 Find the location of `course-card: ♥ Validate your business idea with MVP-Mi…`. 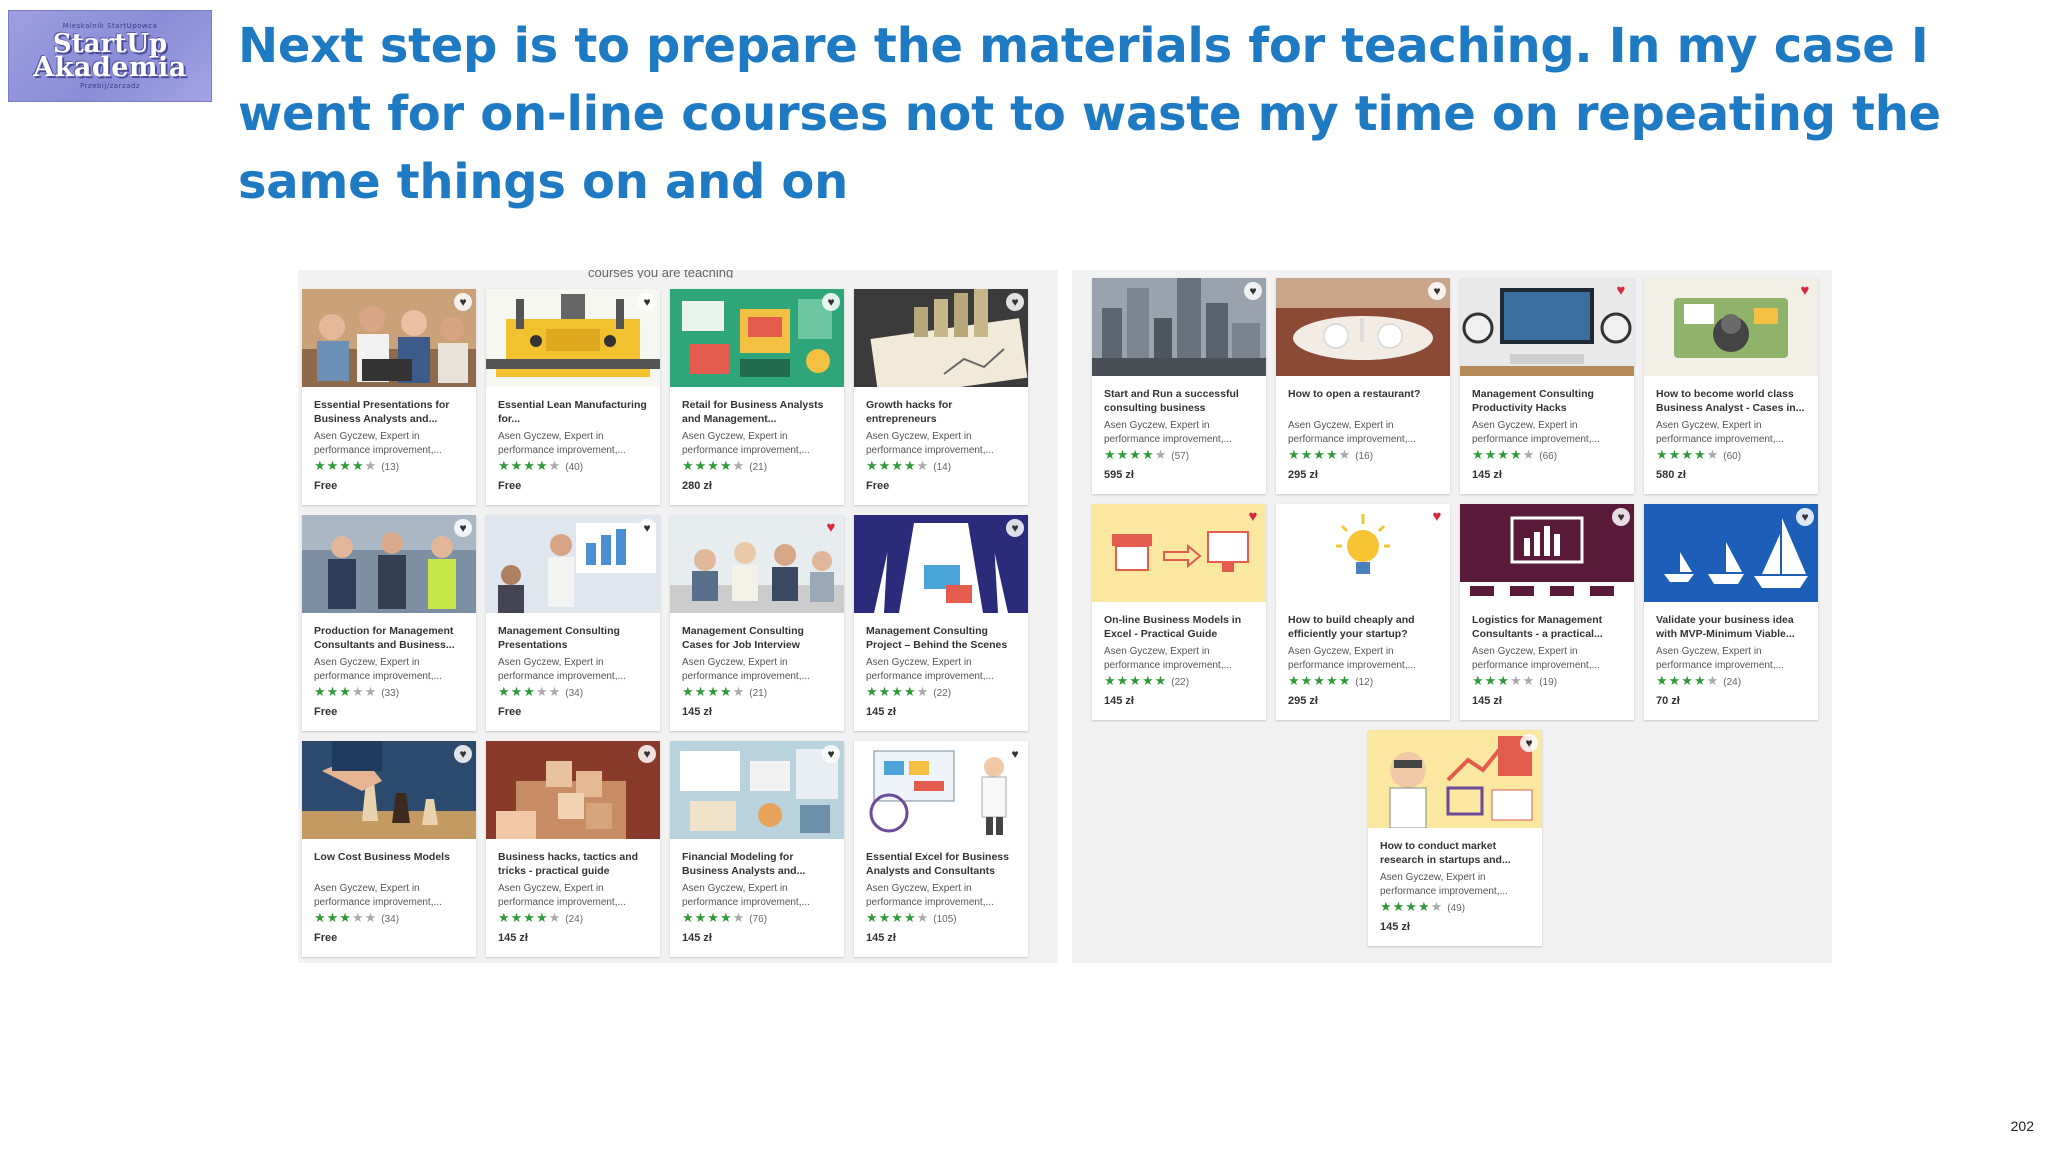

course-card: ♥ Validate your business idea with MVP-Mi… is located at coordinates (1731, 612).